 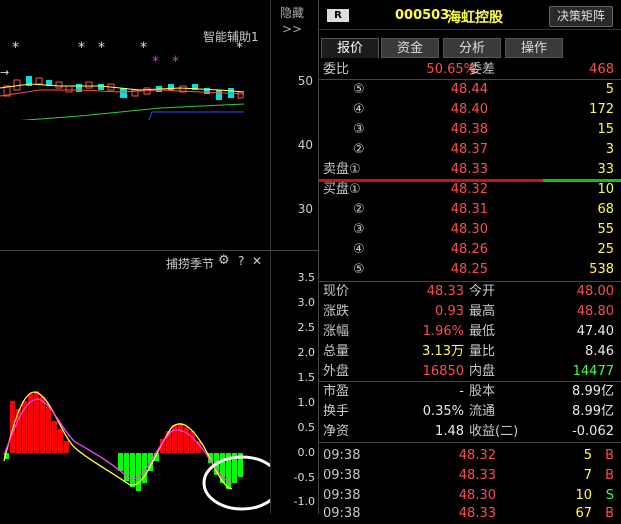 What do you see at coordinates (336, 391) in the screenshot?
I see `fund-label: 市盈` at bounding box center [336, 391].